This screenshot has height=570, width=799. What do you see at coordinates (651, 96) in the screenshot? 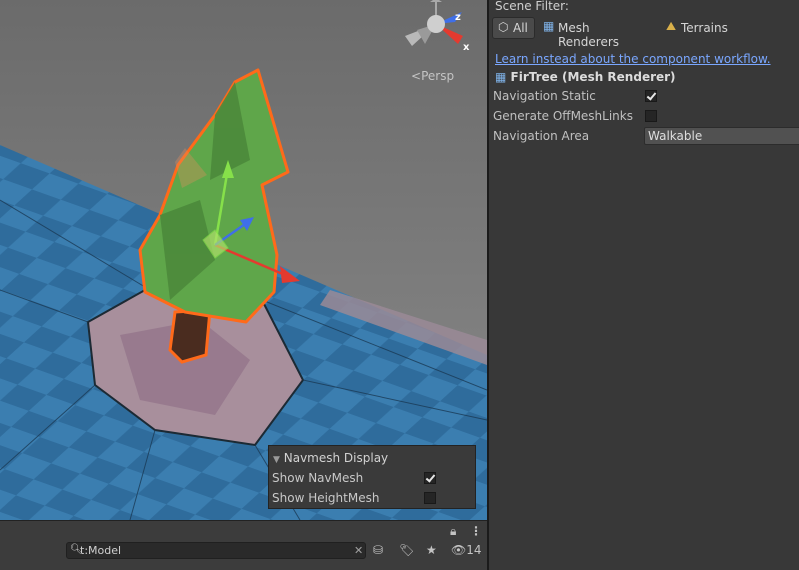
I see `navigation-static-checkbox` at bounding box center [651, 96].